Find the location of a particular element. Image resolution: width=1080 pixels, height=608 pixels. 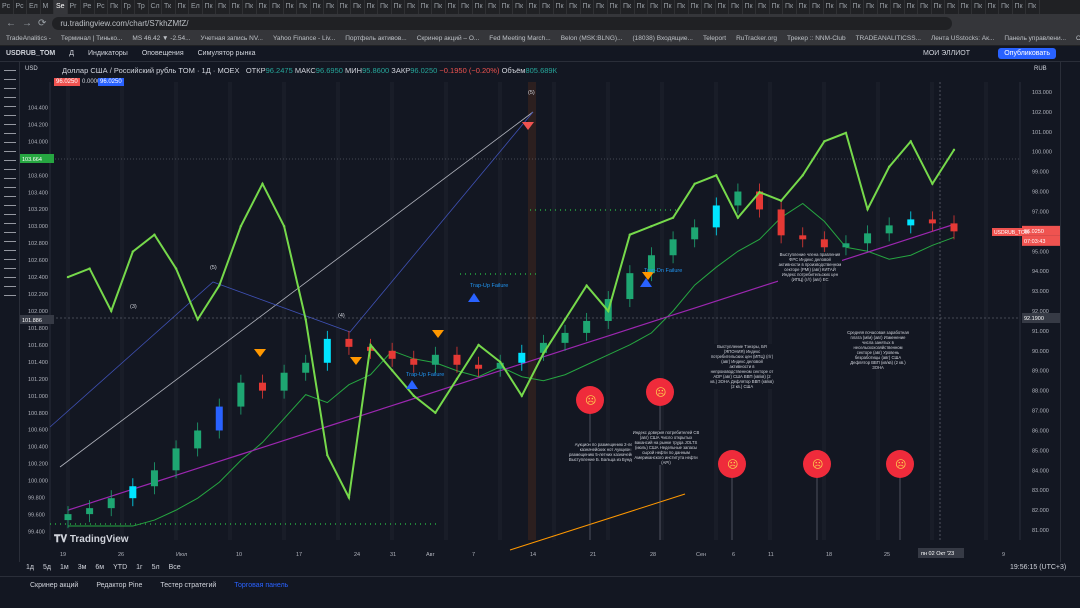

bookmark-item: Трекер :: NNM-Club is located at coordinates (816, 38).